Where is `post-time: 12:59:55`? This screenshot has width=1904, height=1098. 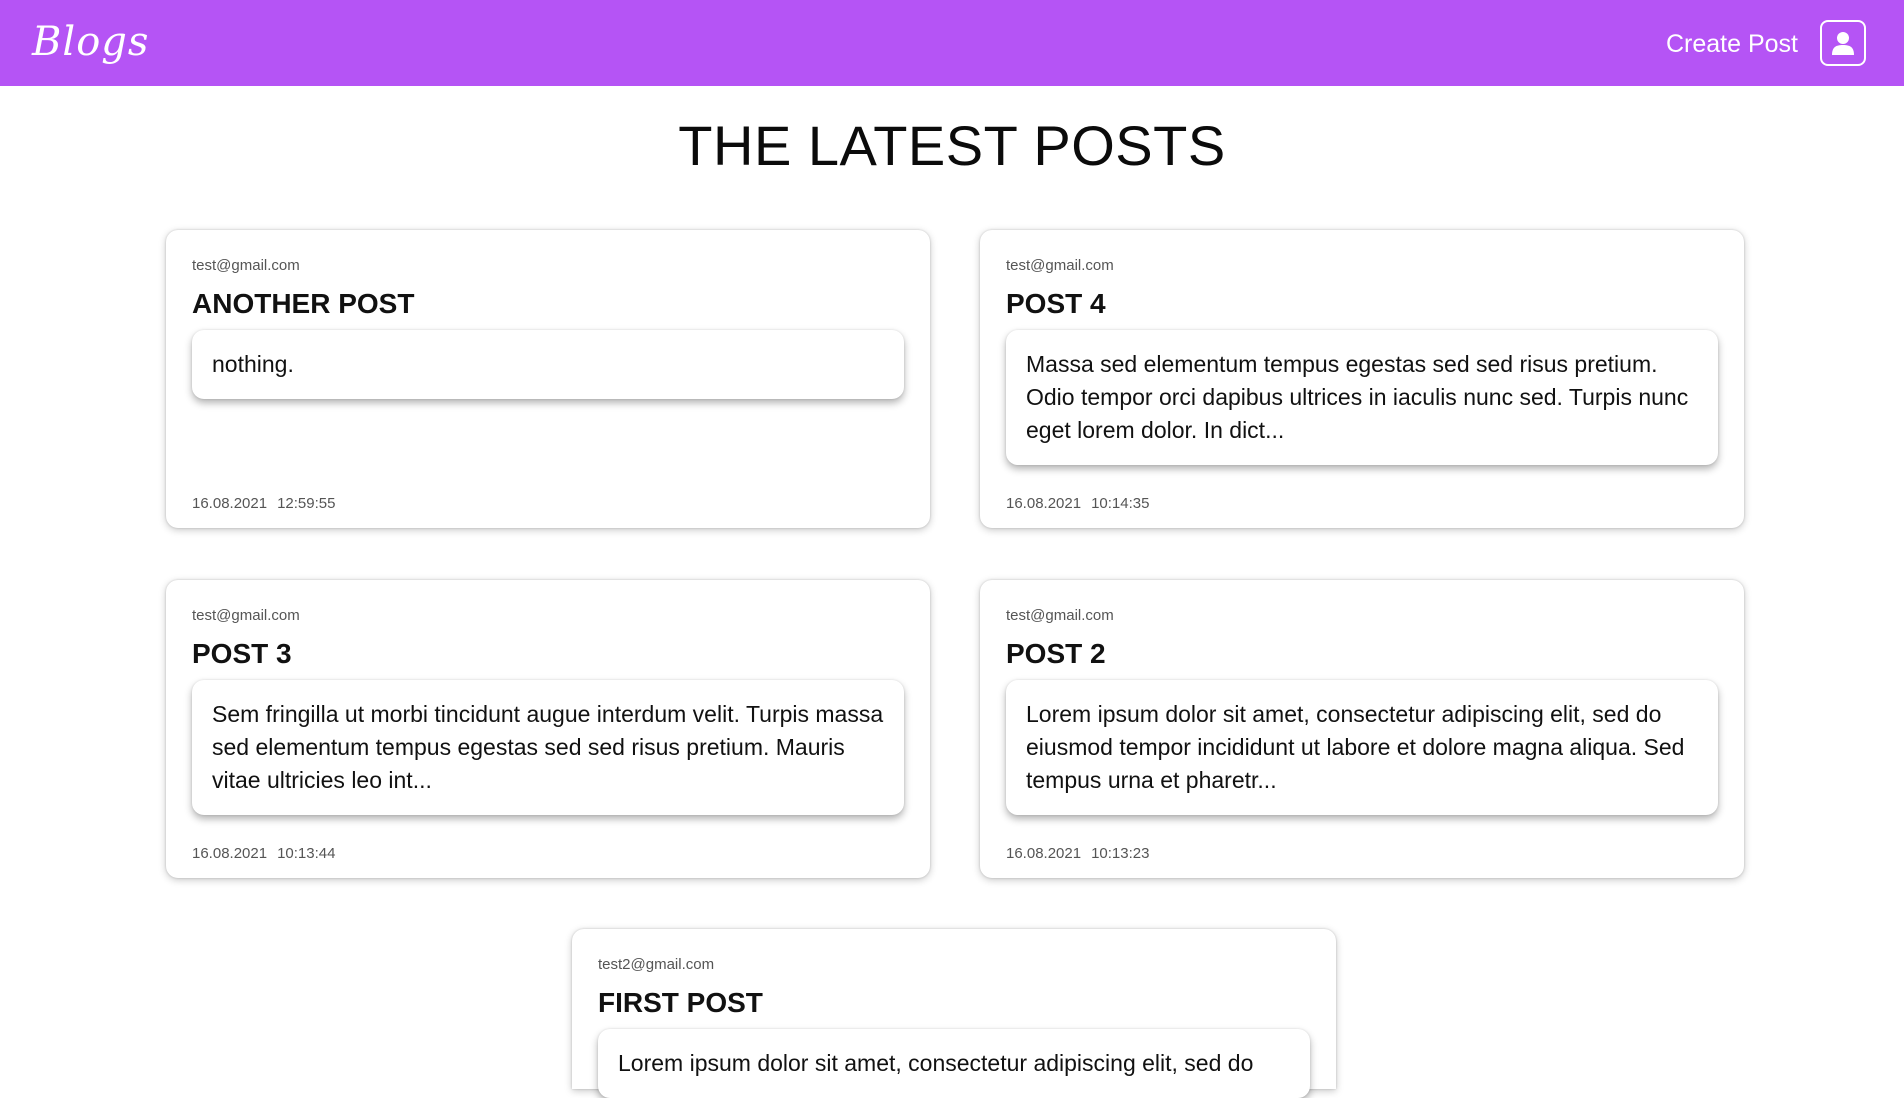
post-time: 12:59:55 is located at coordinates (306, 503).